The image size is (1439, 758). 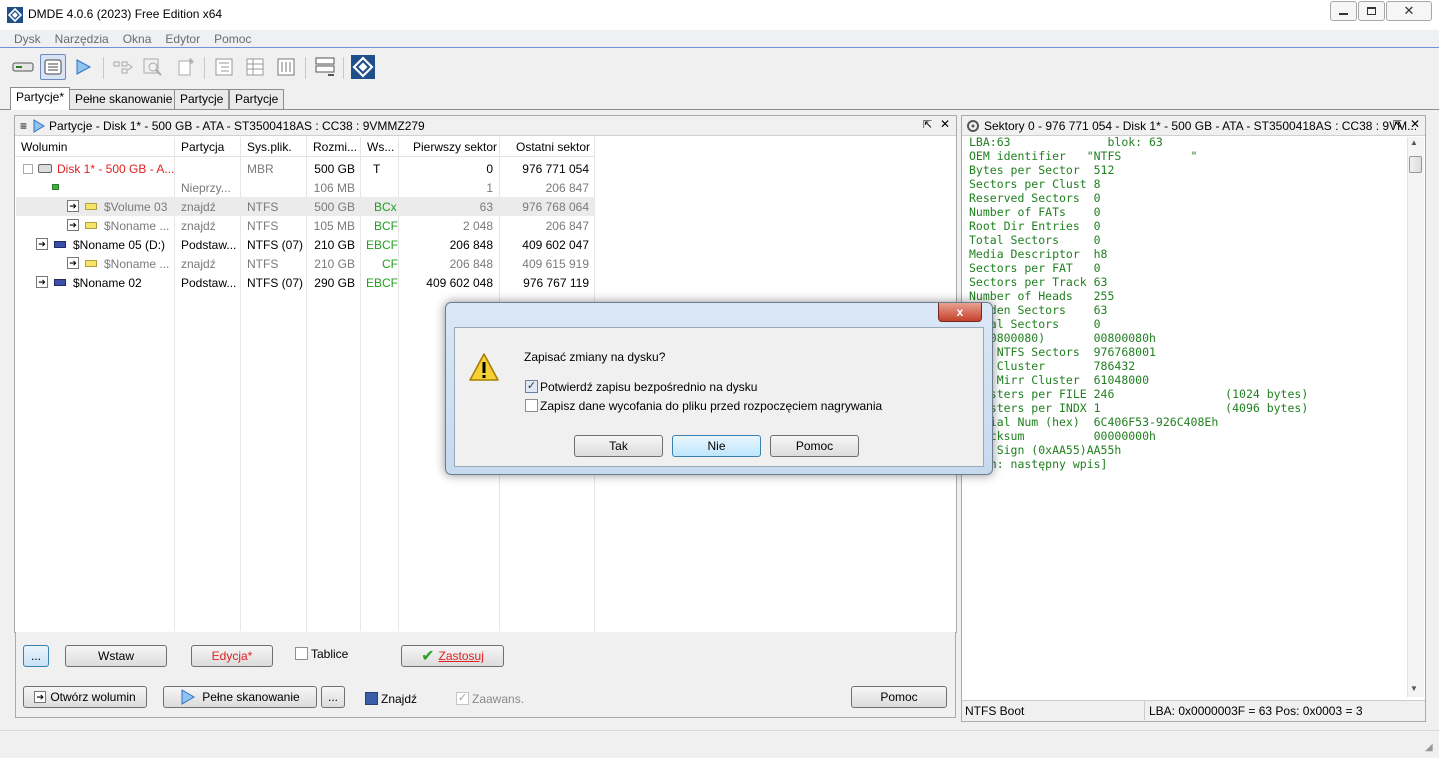 I want to click on row-checkbox, so click(x=28, y=169).